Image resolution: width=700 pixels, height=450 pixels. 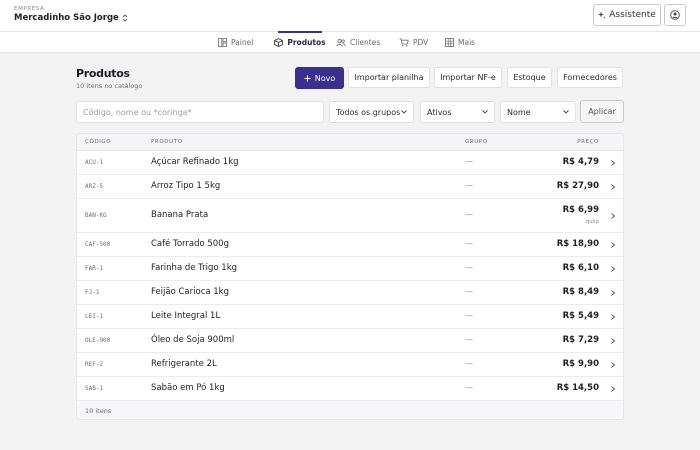 I want to click on product-name: Feijão Carioca 1kg, so click(x=190, y=292).